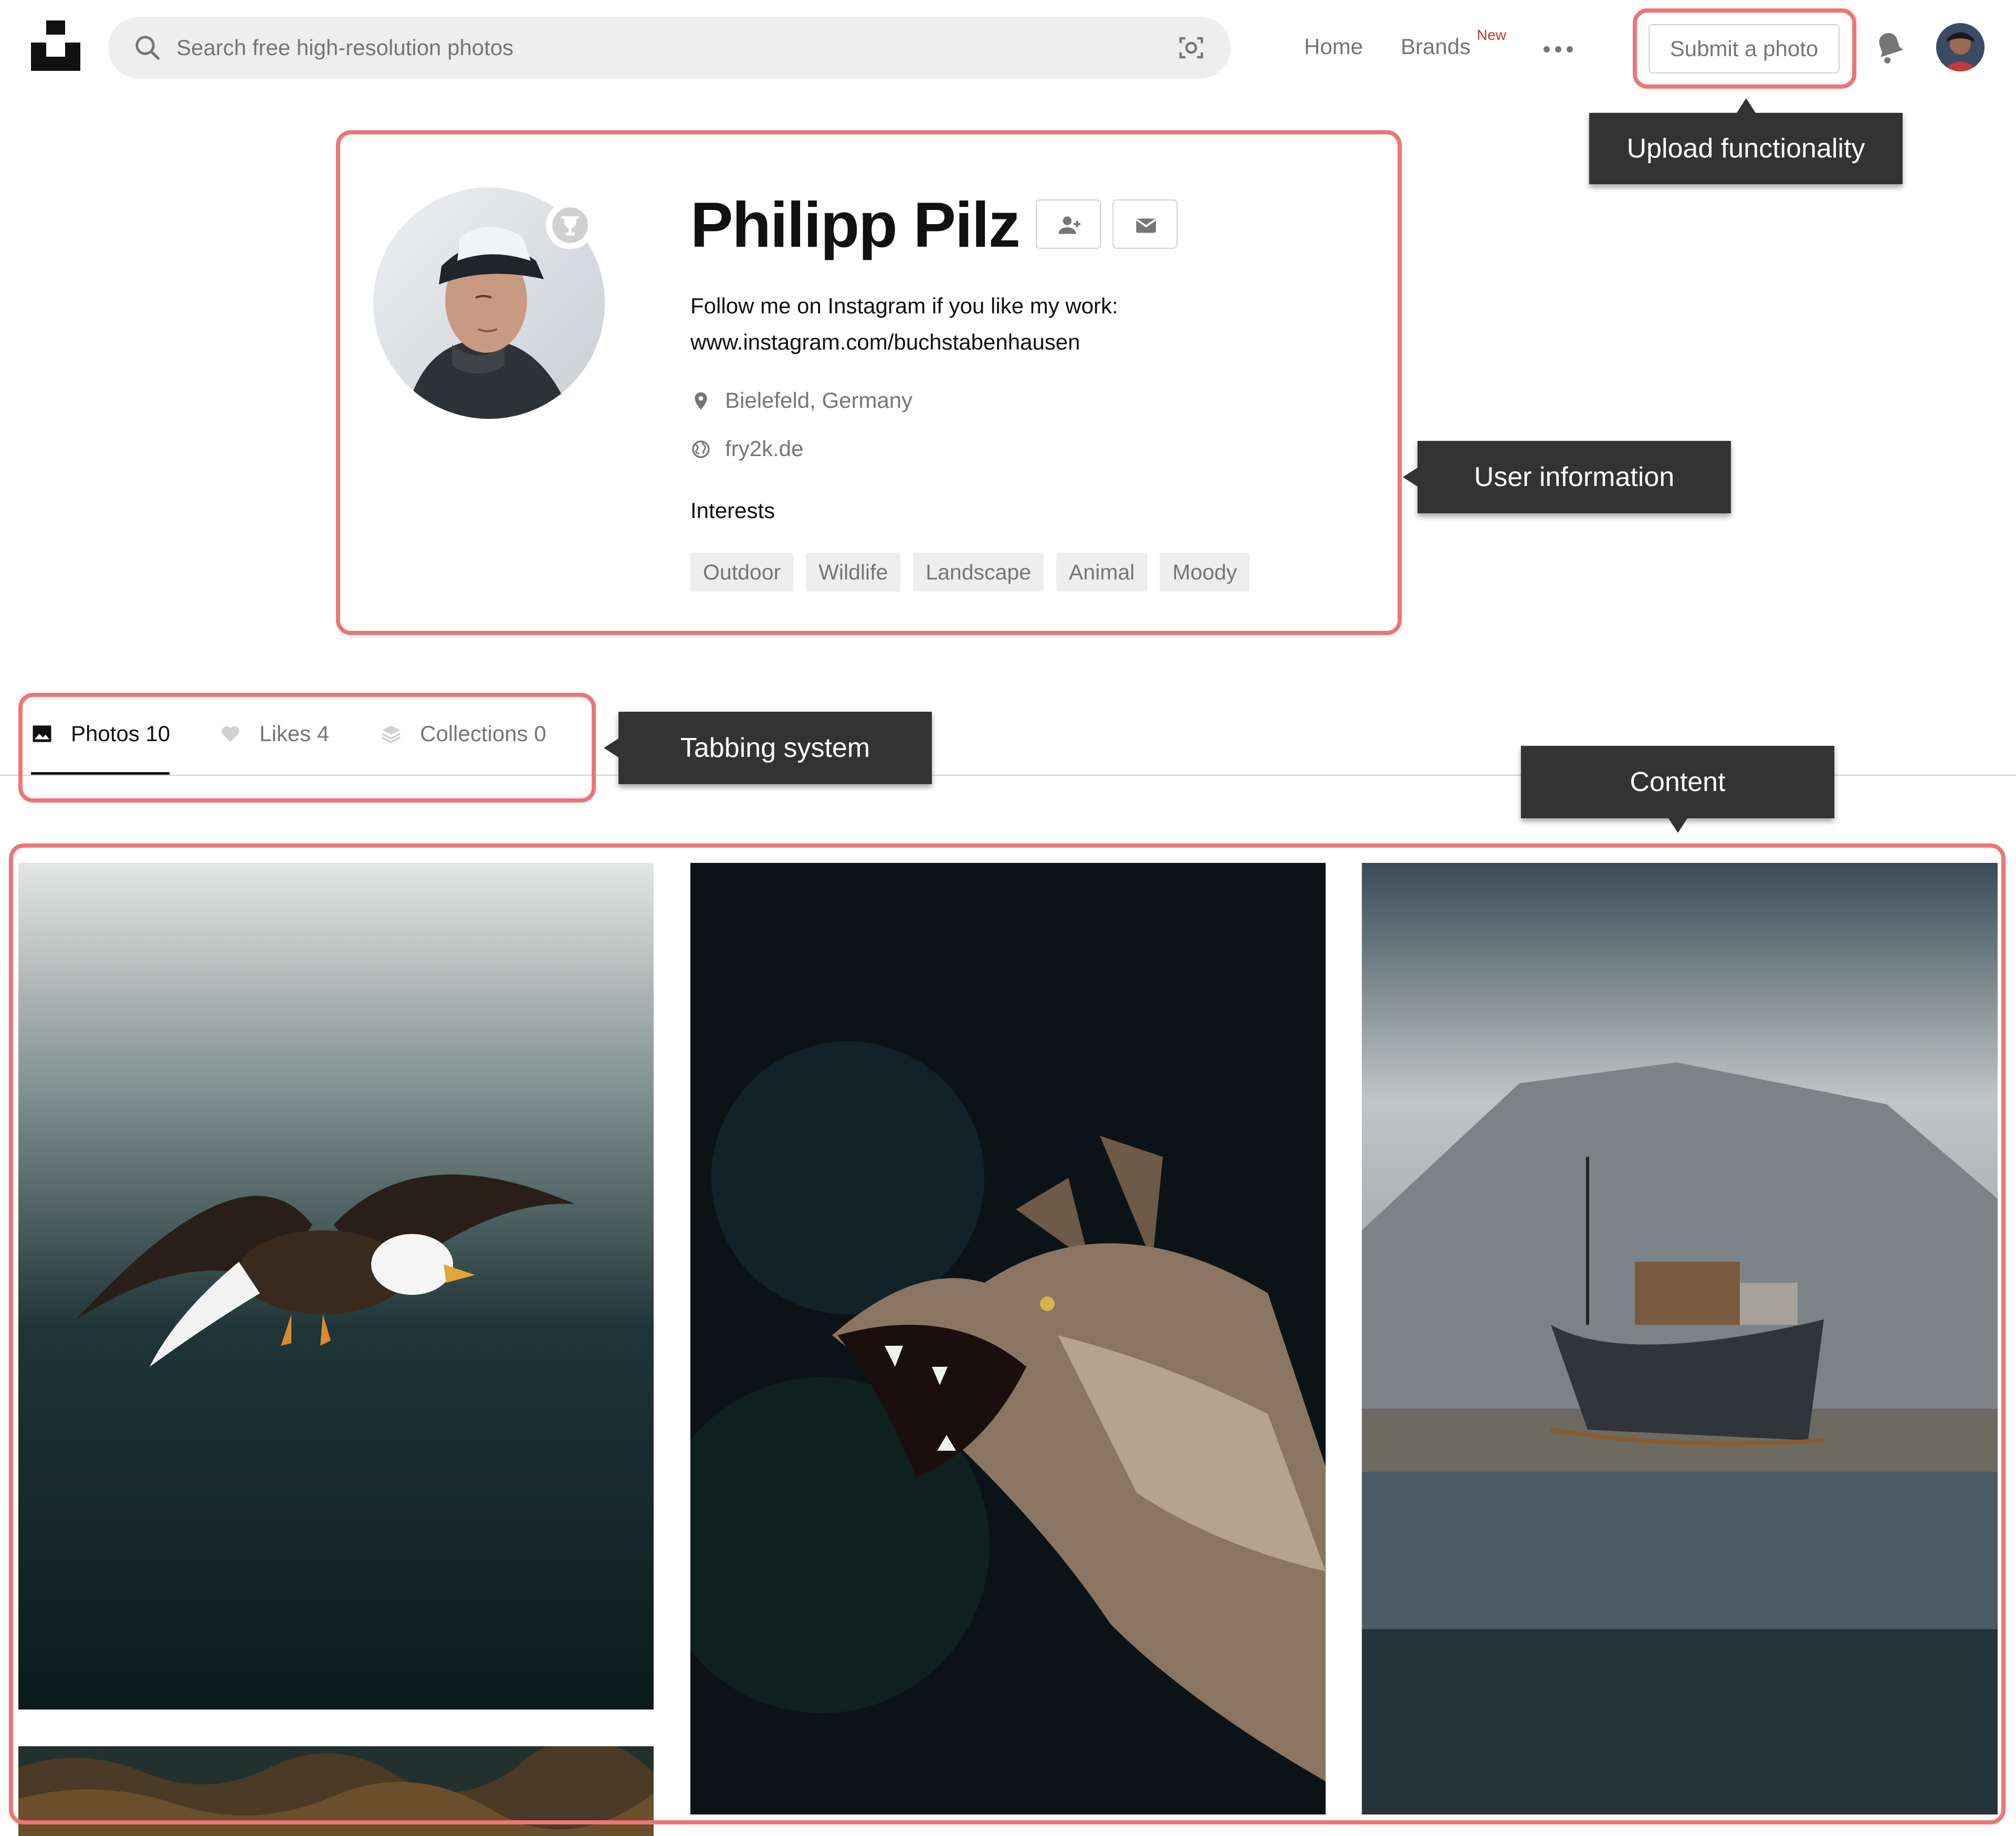 The width and height of the screenshot is (2016, 1836). Describe the element at coordinates (1191, 48) in the screenshot. I see `visual-search-icon` at that location.